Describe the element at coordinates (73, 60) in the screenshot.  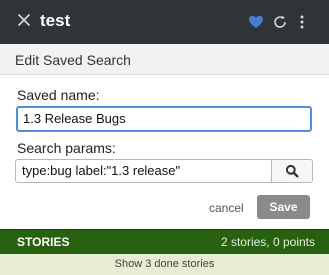
I see `edit-saved-search-title: Edit Saved Search` at that location.